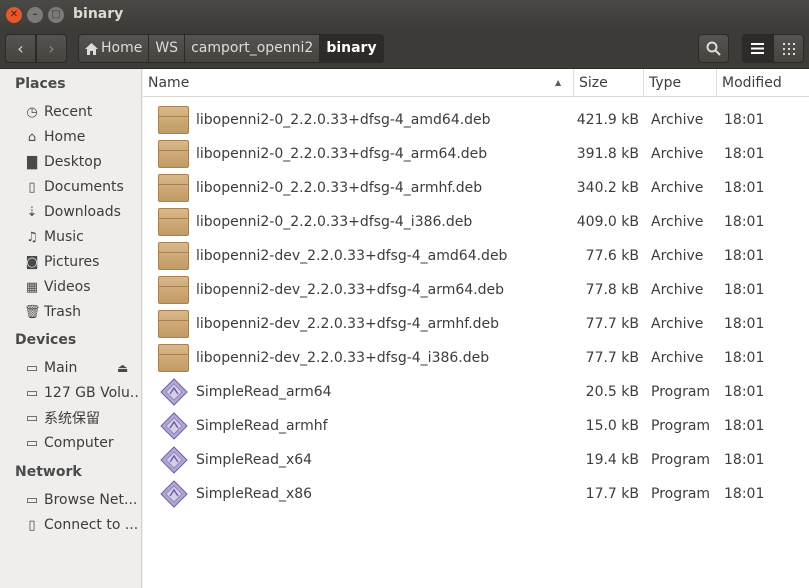 Image resolution: width=809 pixels, height=588 pixels. Describe the element at coordinates (334, 222) in the screenshot. I see `file-name: libopenni2-0_2.2.0.33+dfsg-4_i386.deb` at that location.